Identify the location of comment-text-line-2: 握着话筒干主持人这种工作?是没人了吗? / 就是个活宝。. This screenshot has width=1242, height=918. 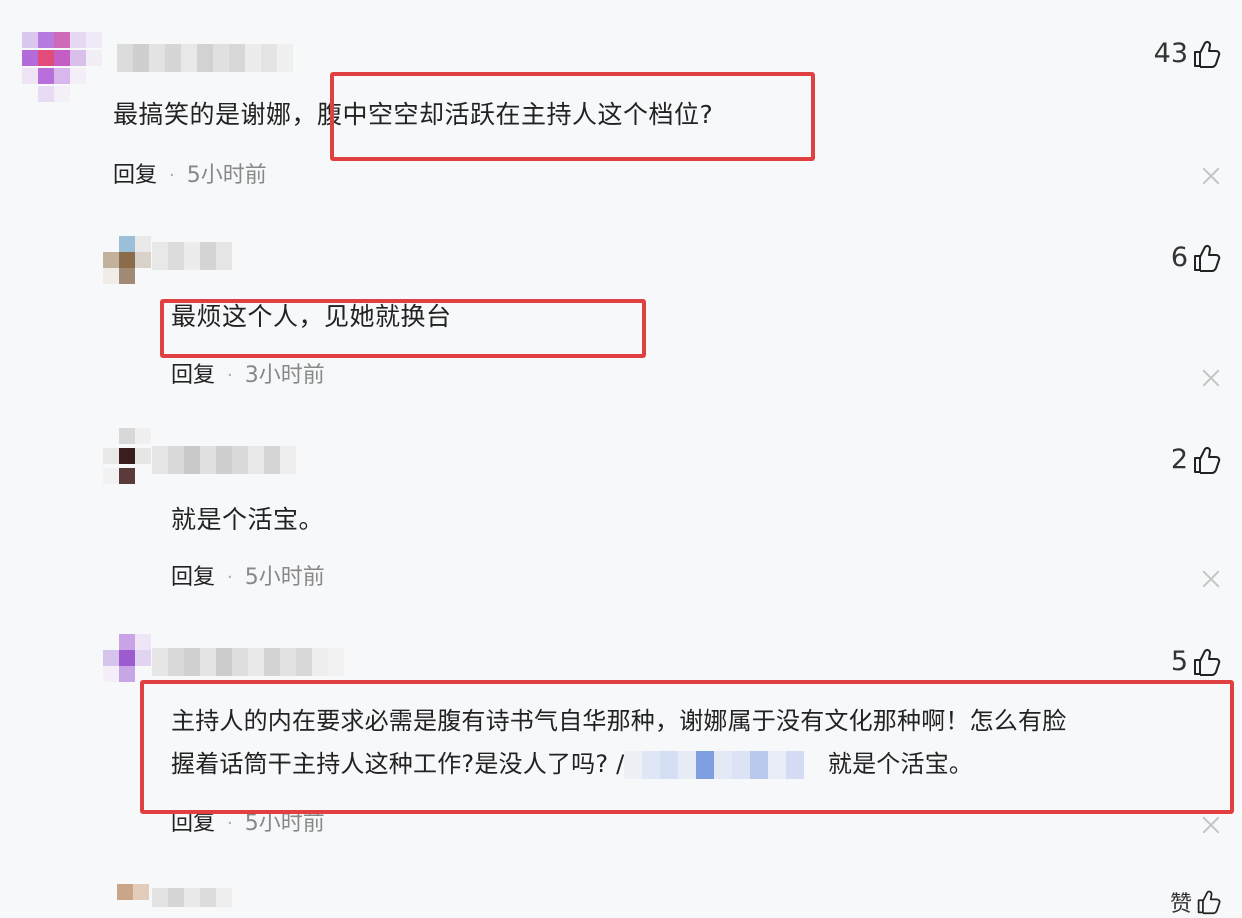
(572, 764).